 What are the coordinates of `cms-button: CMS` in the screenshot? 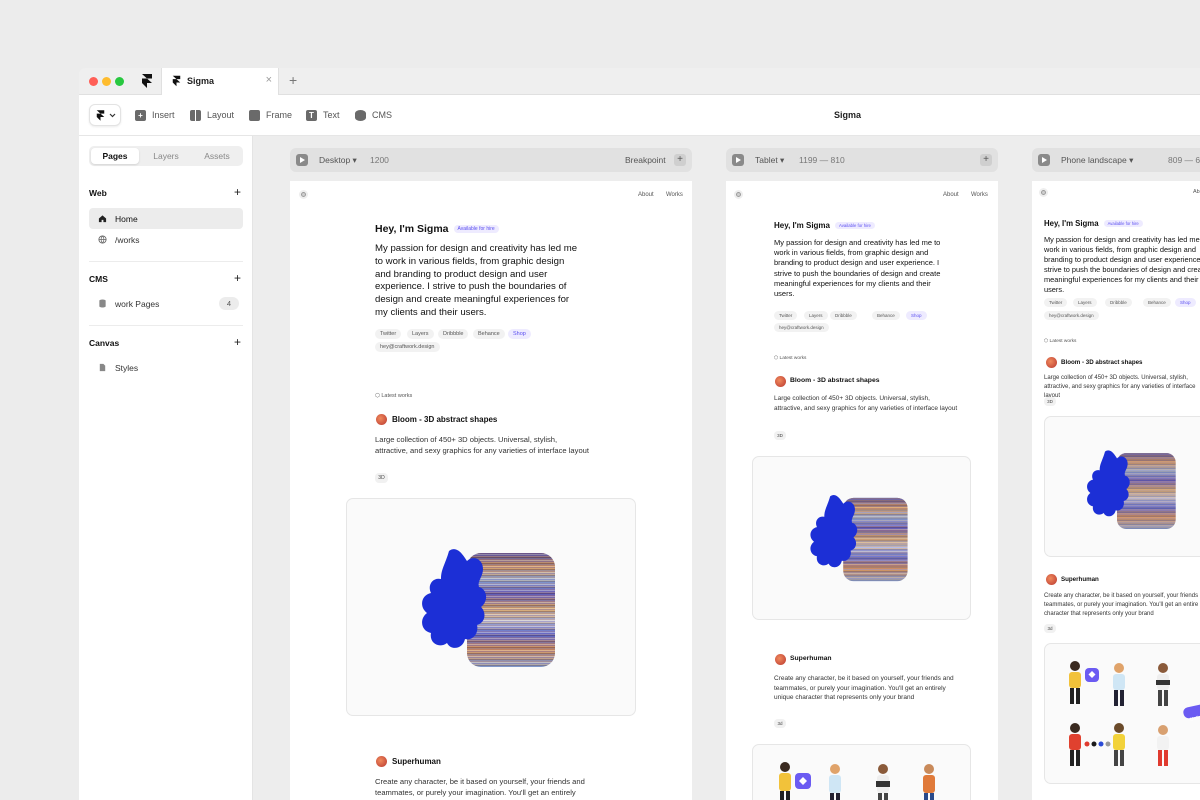 It's located at (373, 115).